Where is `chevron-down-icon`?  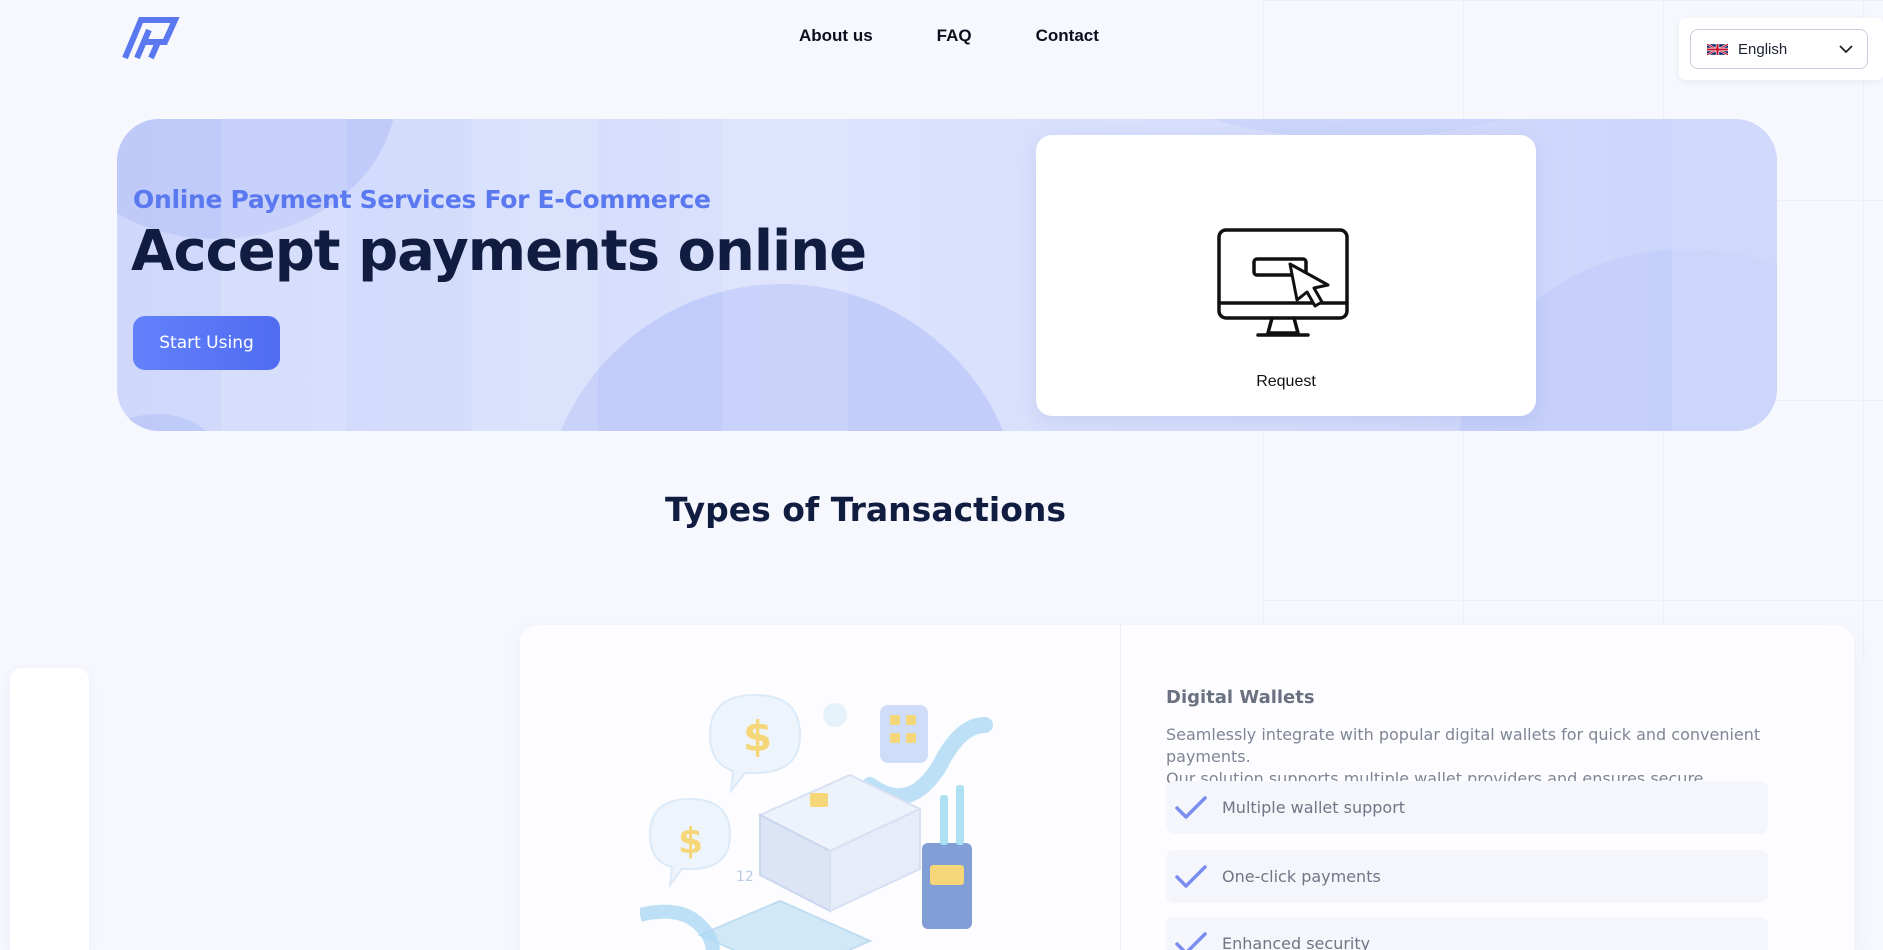 chevron-down-icon is located at coordinates (1846, 48).